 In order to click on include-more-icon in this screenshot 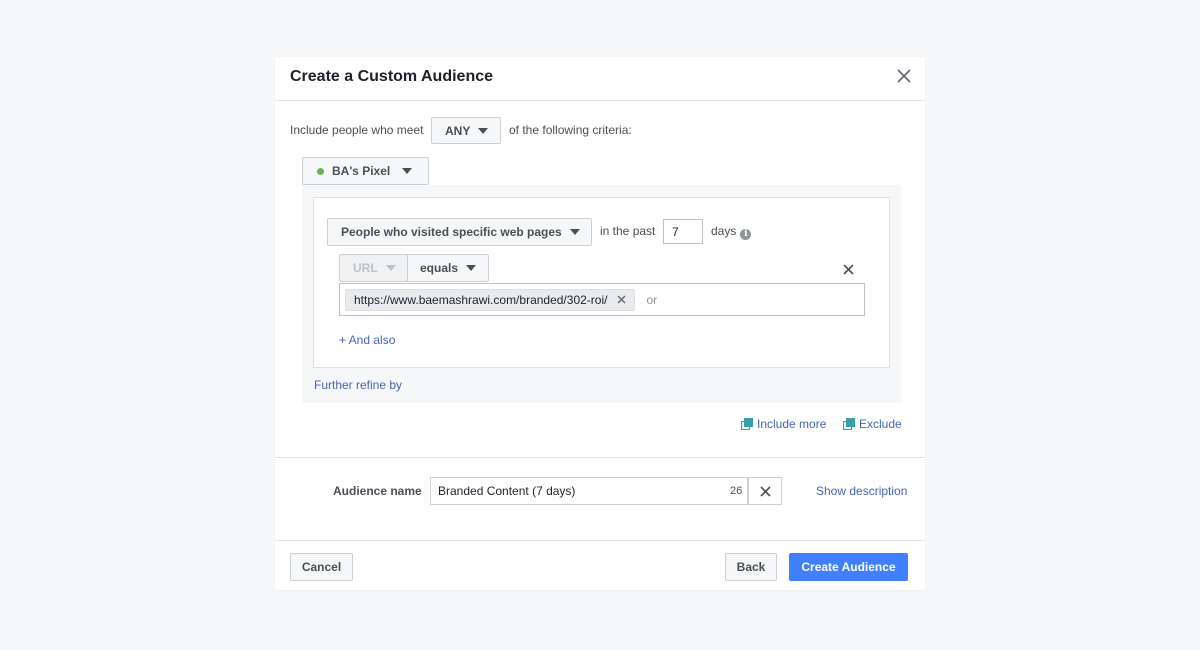, I will do `click(747, 424)`.